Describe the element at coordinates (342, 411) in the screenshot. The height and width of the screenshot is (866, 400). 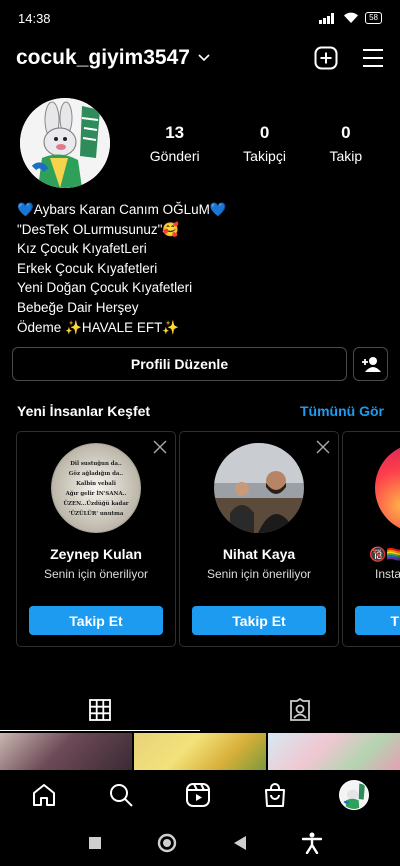
I see `see-all-link: Tümünü Gör` at that location.